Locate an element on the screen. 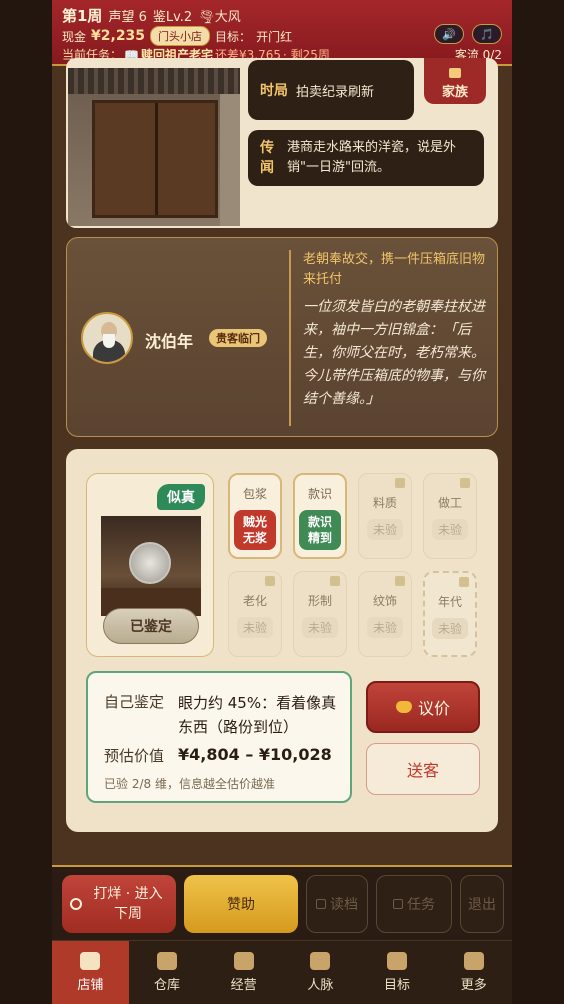 The width and height of the screenshot is (564, 1004). status-row-1: 第1周 声望 6 鉴Lv.2 🌪大风 is located at coordinates (151, 15).